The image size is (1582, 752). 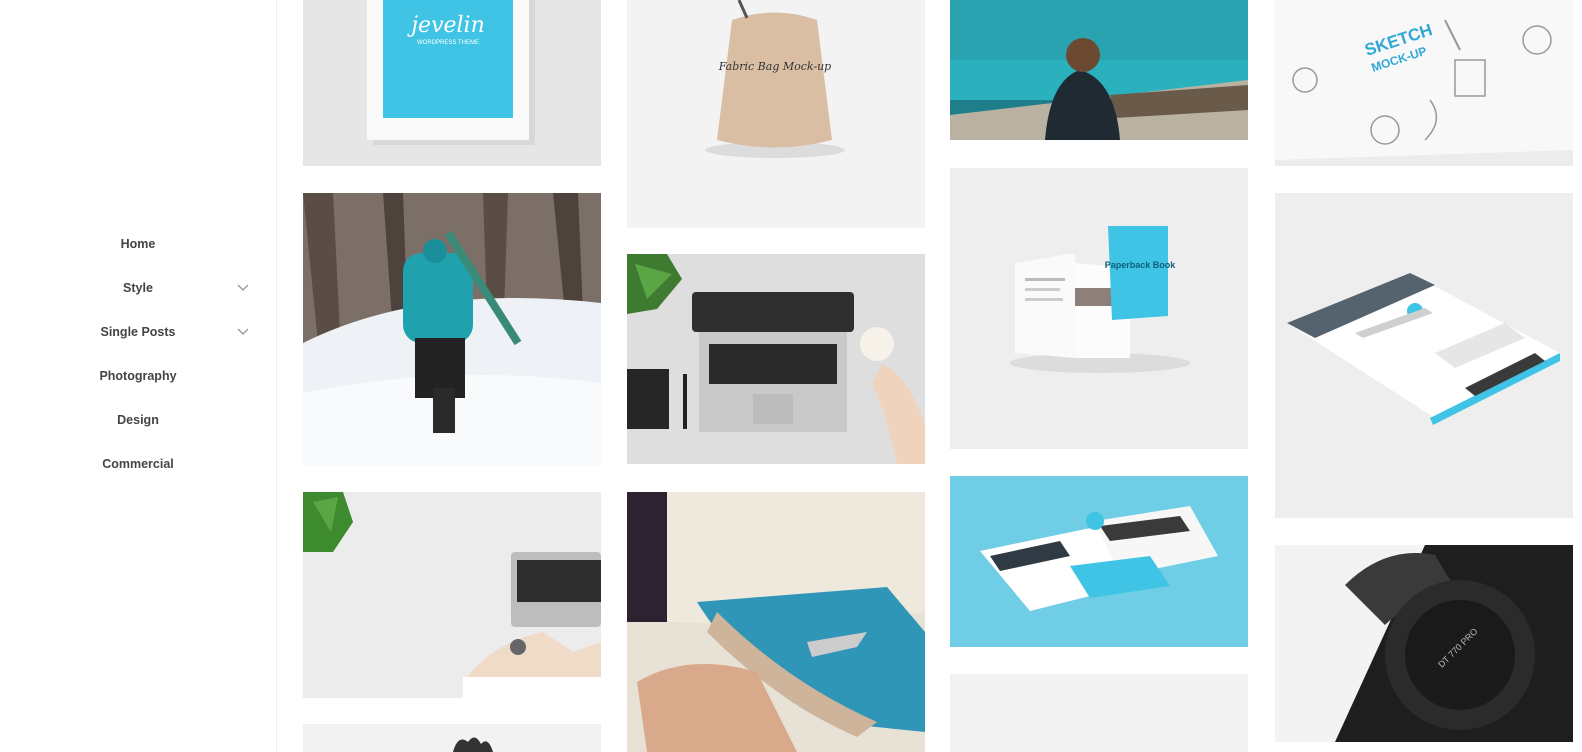 What do you see at coordinates (1424, 83) in the screenshot?
I see `portfolio-item-sketch-mockup: SKETCH MOCK-UP` at bounding box center [1424, 83].